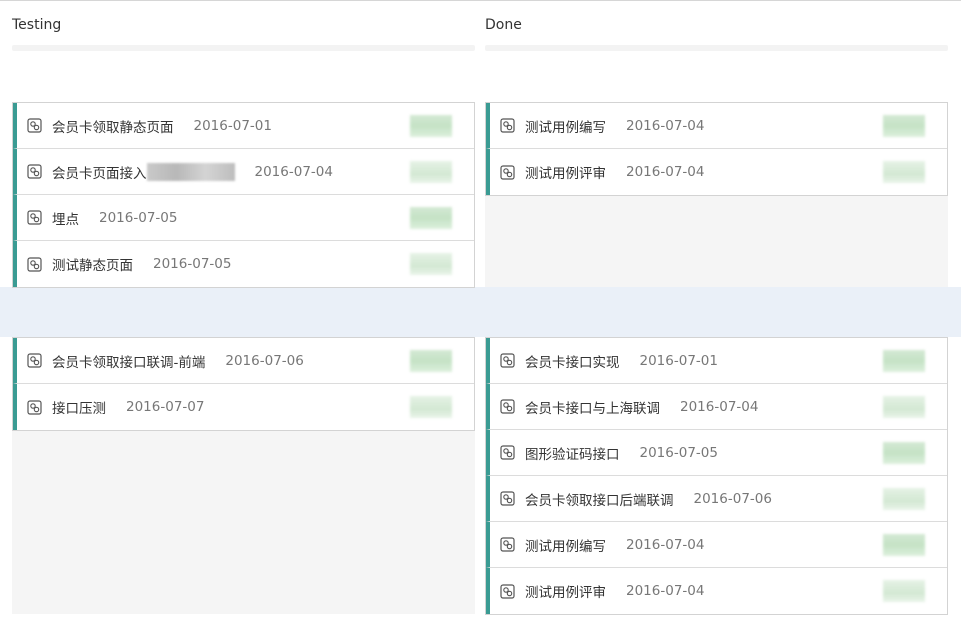 The width and height of the screenshot is (961, 641). I want to click on task-title: 会员卡页面接入, so click(99, 173).